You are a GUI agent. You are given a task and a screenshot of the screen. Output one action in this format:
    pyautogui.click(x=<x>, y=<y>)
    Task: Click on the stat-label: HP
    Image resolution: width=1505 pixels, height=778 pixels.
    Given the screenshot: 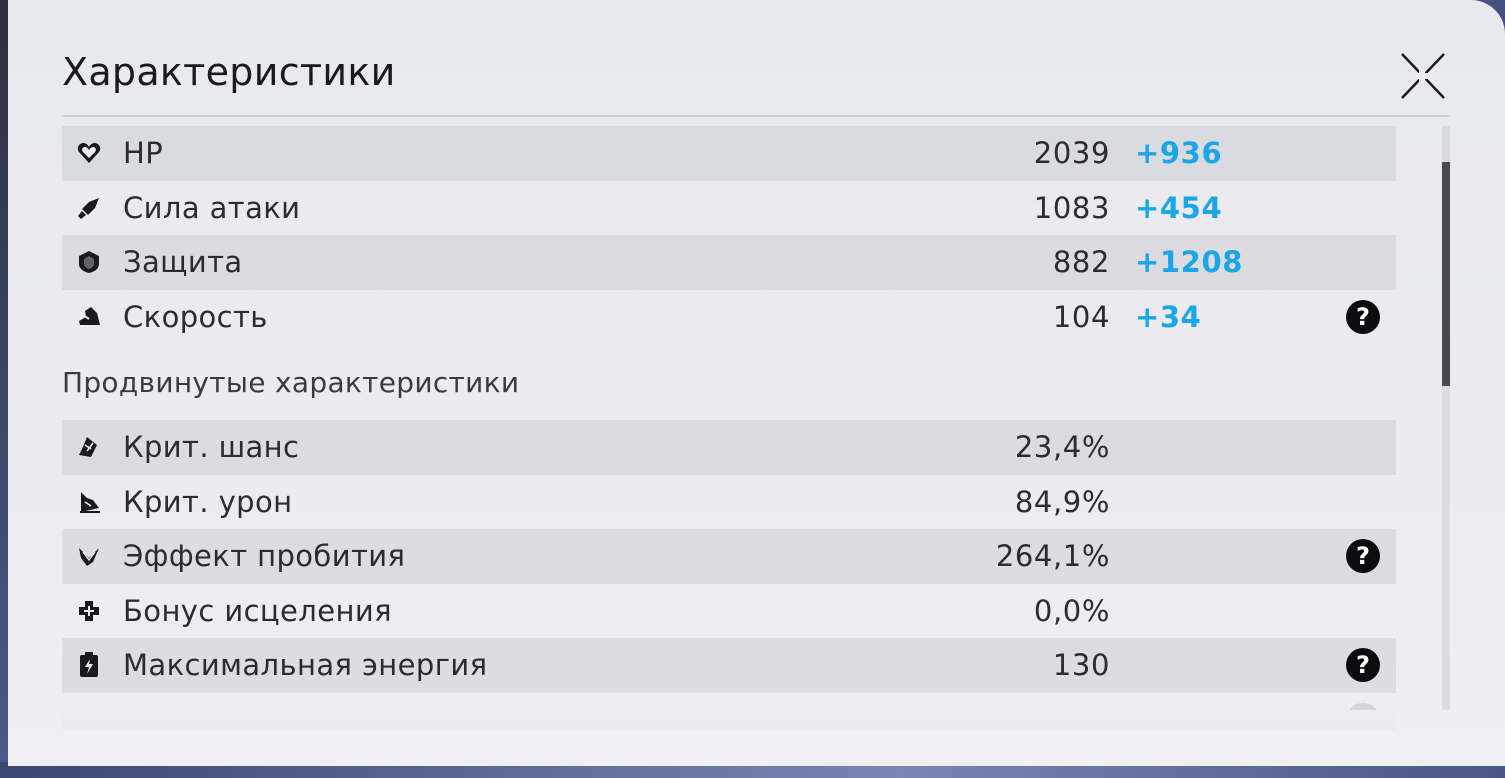 What is the action you would take?
    pyautogui.click(x=143, y=153)
    